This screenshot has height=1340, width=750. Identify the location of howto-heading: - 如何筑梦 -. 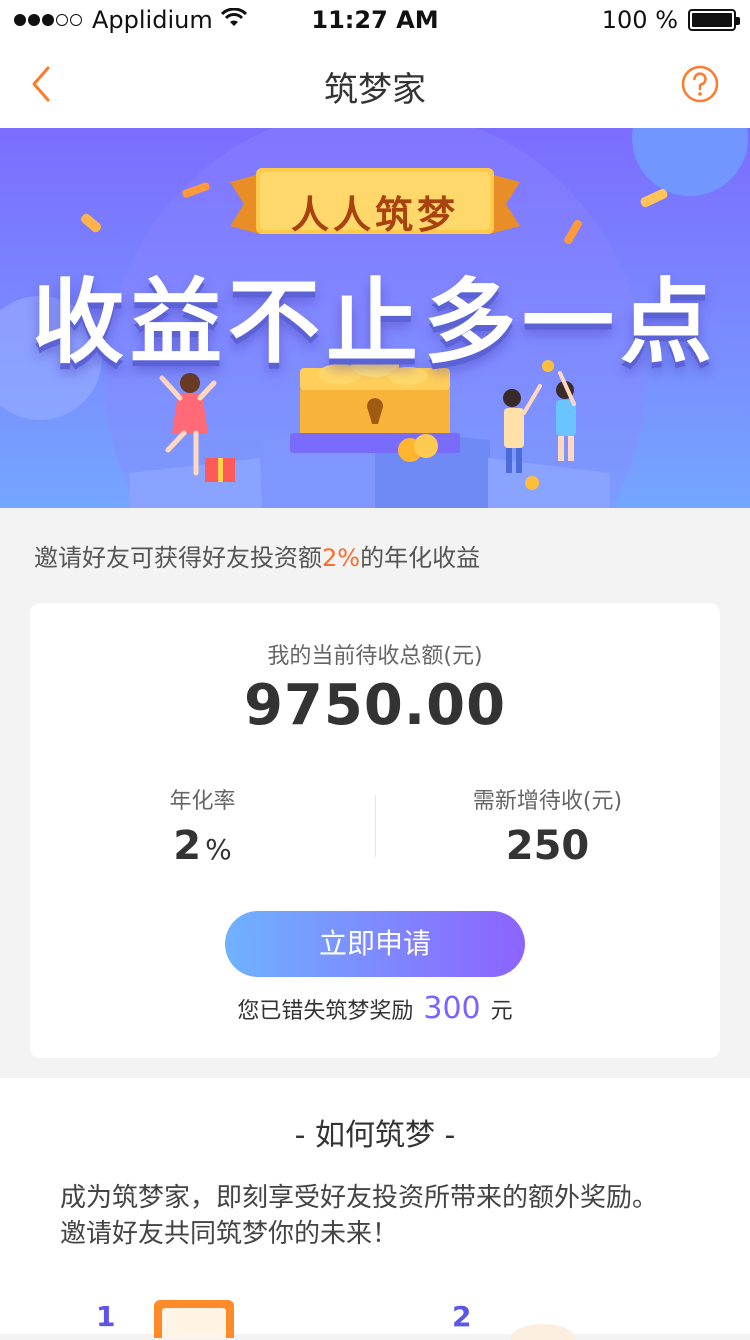
(375, 1135).